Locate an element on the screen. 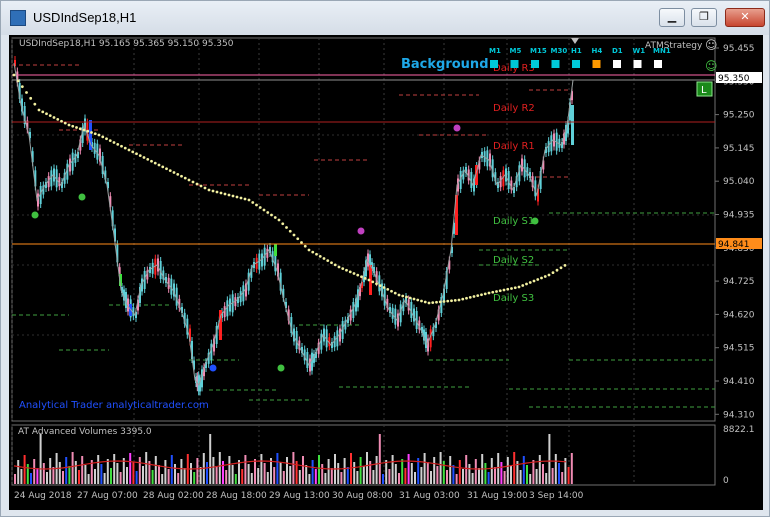 This screenshot has height=517, width=770. price-label: 95.040 is located at coordinates (739, 182).